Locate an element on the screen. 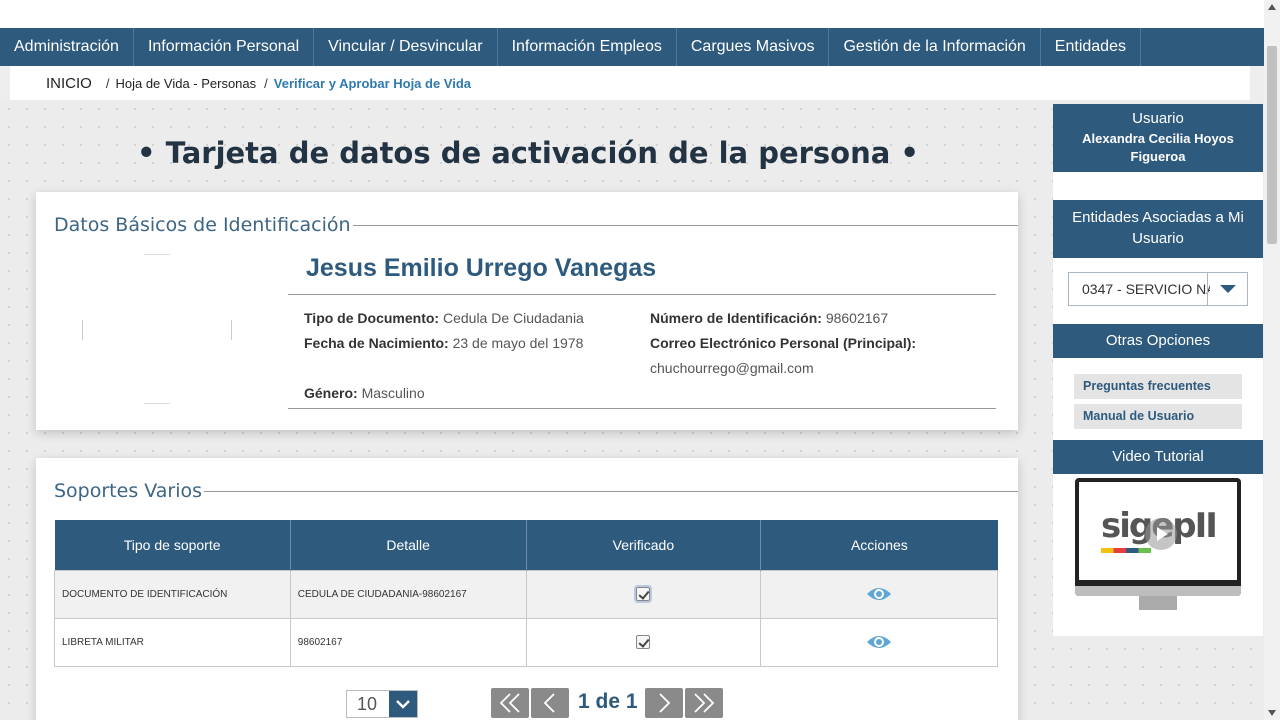 Image resolution: width=1280 pixels, height=720 pixels. chevron-left-icon is located at coordinates (549, 703).